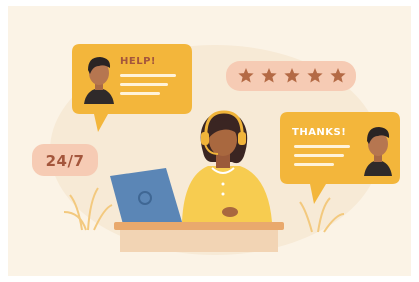  I want to click on help-text: HELP!, so click(138, 61).